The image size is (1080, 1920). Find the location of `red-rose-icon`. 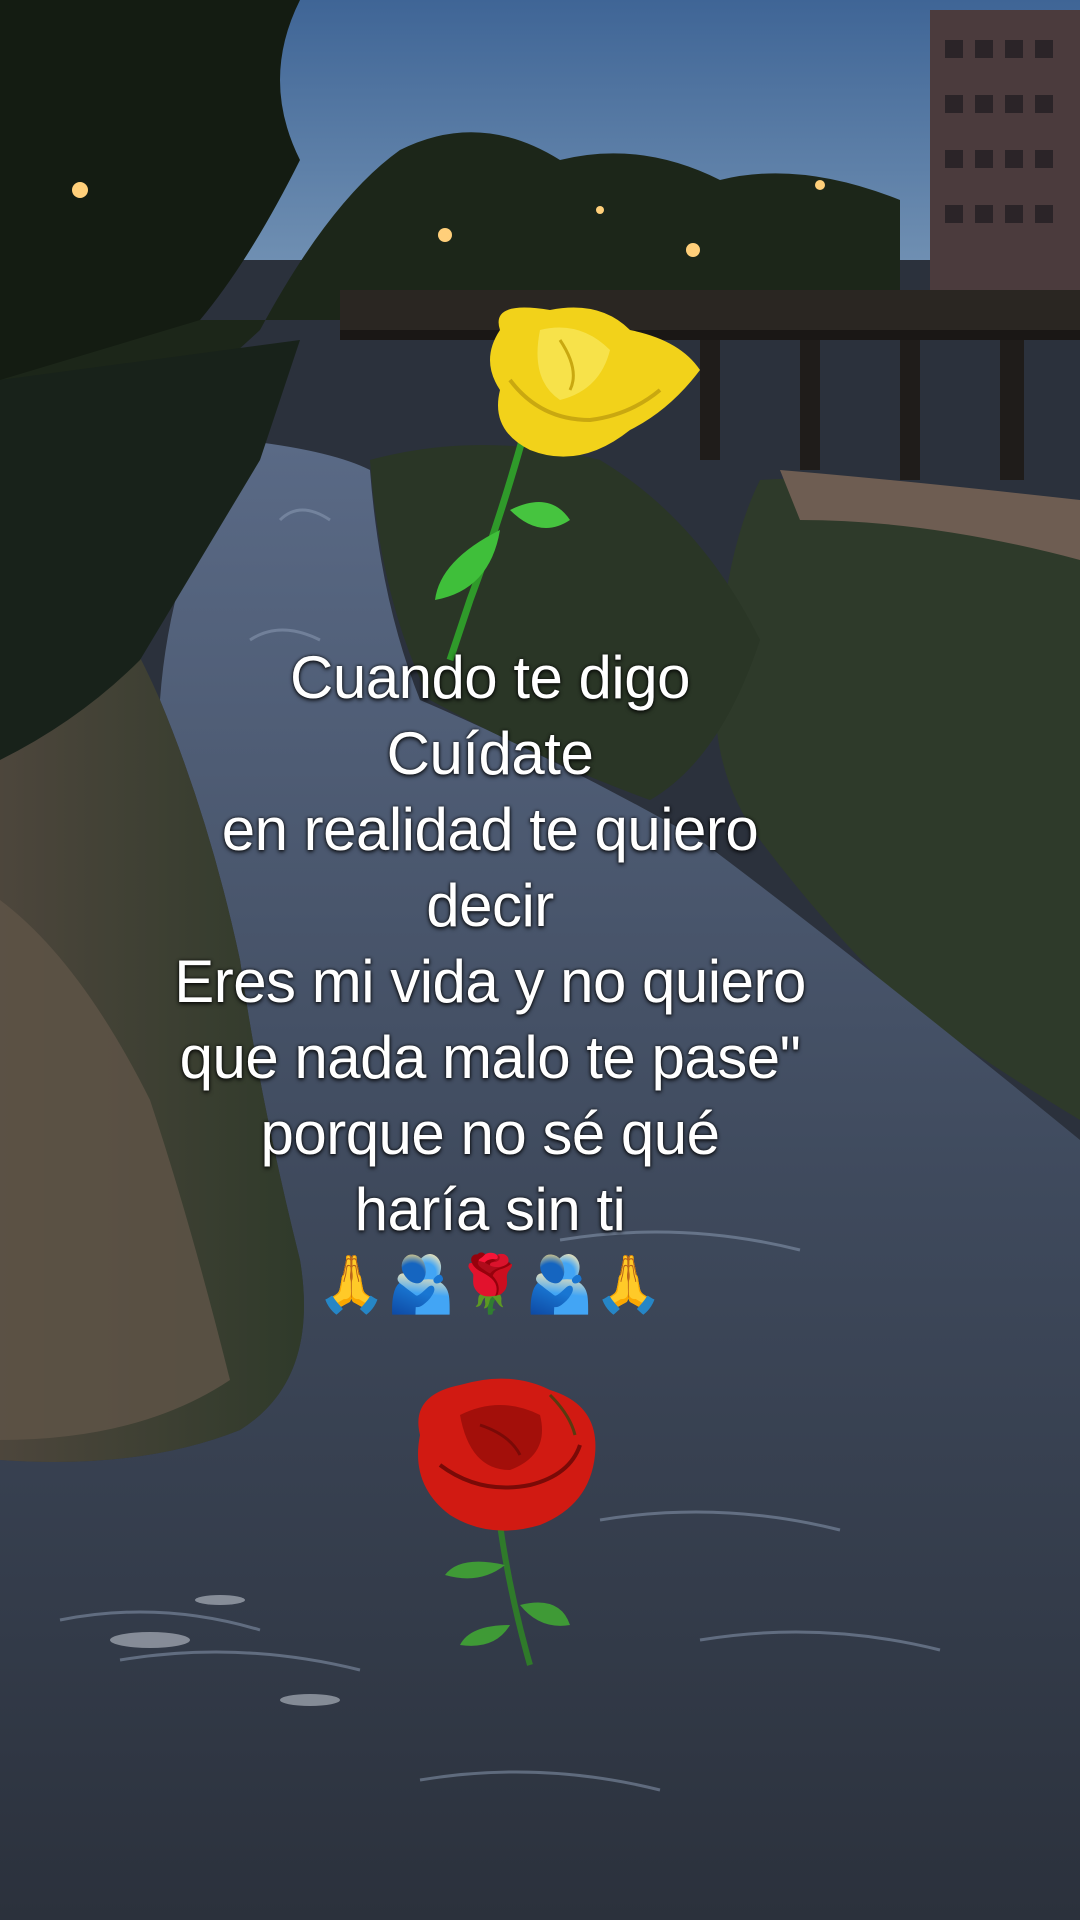

red-rose-icon is located at coordinates (507, 1522).